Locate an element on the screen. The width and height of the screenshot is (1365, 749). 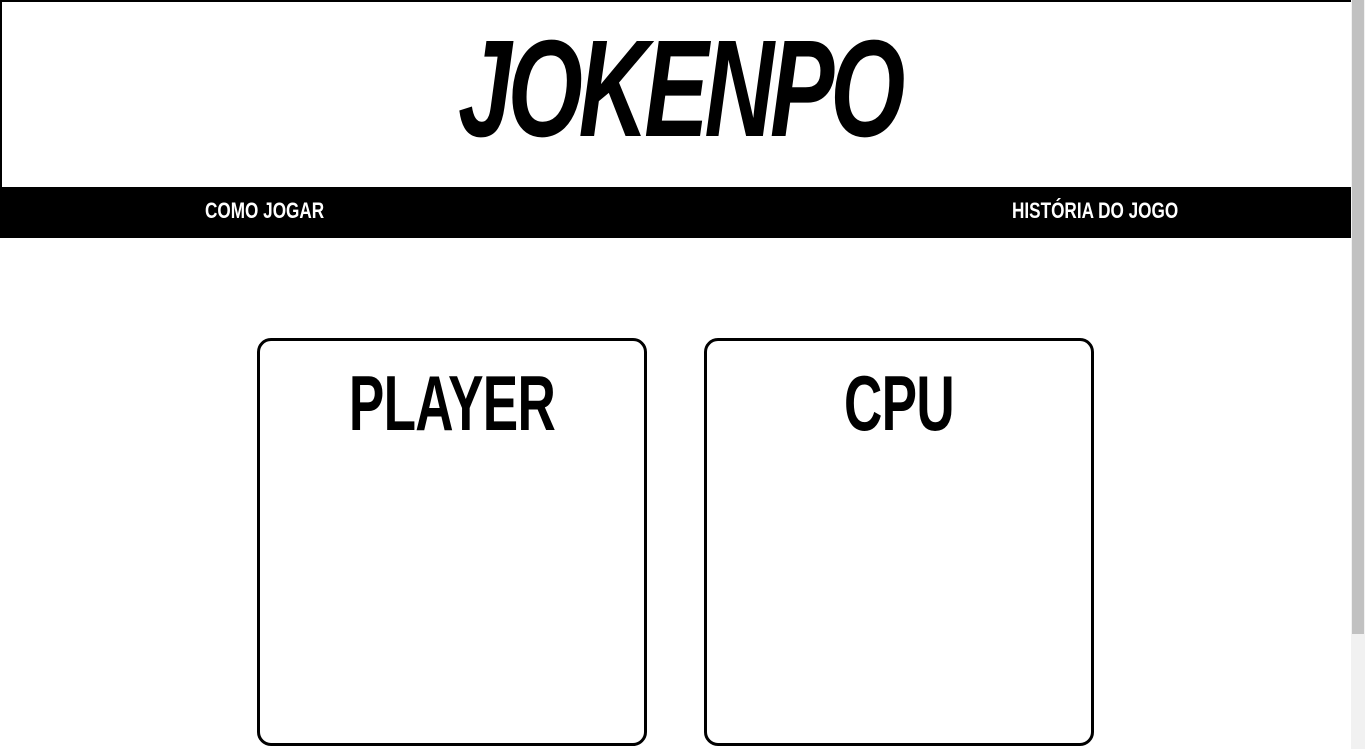
main-navbar: COMO JOGAR HISTÓRIA DO JOGO is located at coordinates (675, 212).